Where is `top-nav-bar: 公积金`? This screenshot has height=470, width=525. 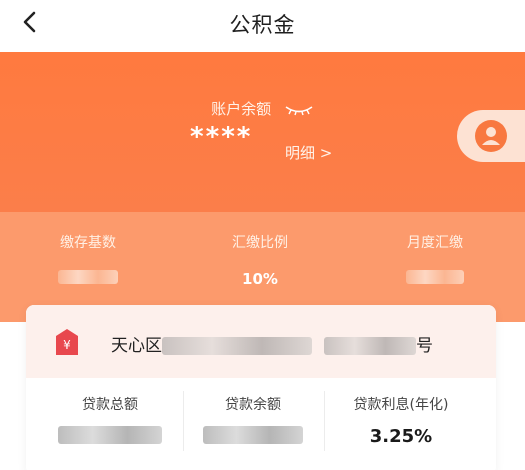 top-nav-bar: 公积金 is located at coordinates (262, 26).